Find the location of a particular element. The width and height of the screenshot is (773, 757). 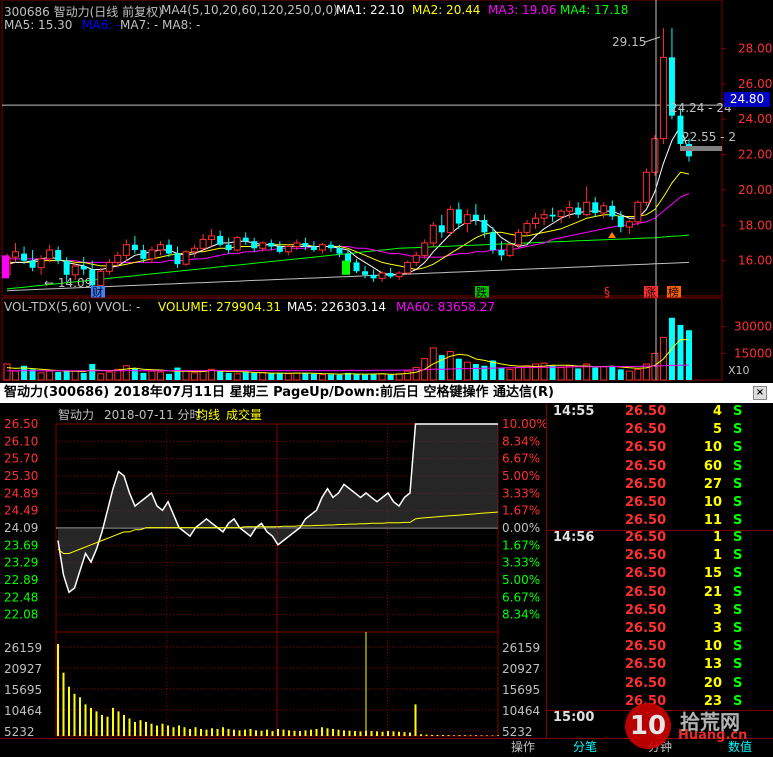

intraday-pct-tick: 0.00% is located at coordinates (521, 528).